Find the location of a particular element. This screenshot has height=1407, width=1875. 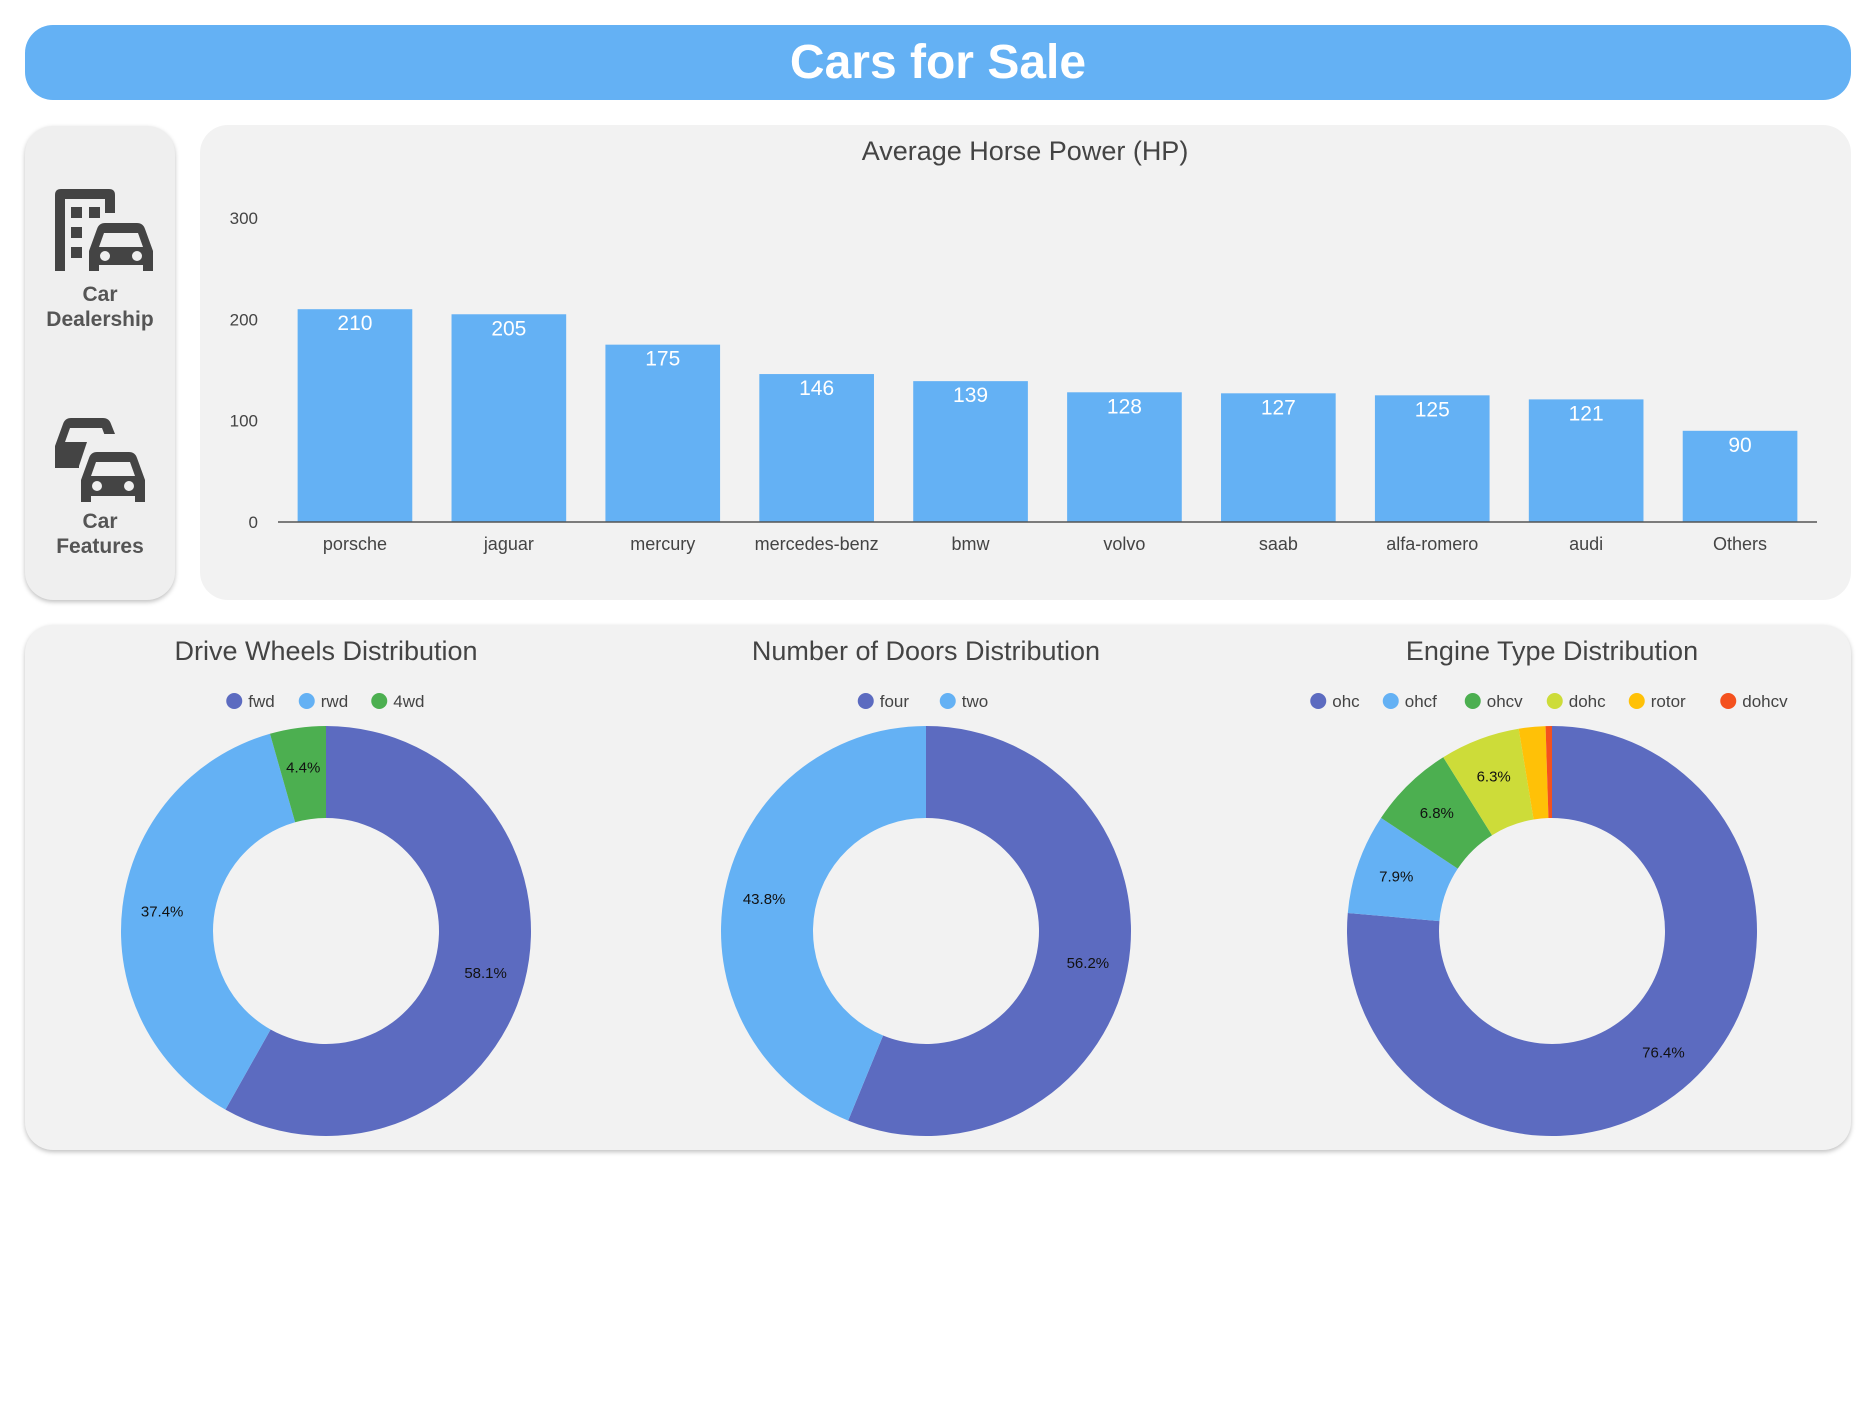

bar-value-label: 128 is located at coordinates (1124, 406).